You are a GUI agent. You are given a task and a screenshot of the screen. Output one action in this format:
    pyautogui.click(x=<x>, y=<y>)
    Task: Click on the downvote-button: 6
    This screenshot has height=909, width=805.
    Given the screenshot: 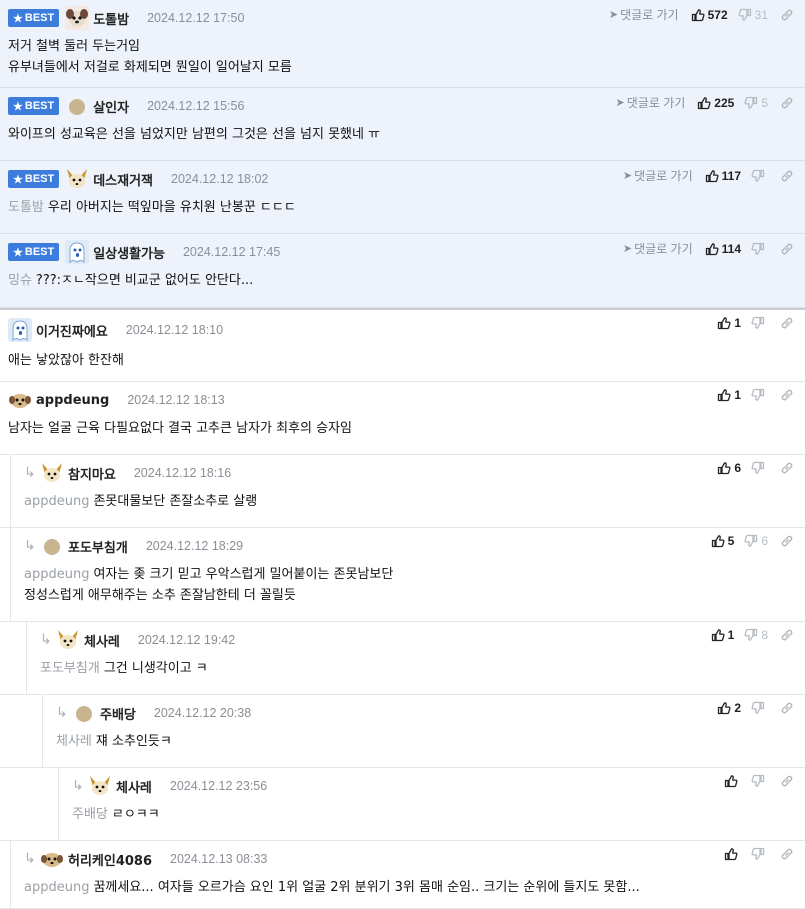 What is the action you would take?
    pyautogui.click(x=756, y=541)
    